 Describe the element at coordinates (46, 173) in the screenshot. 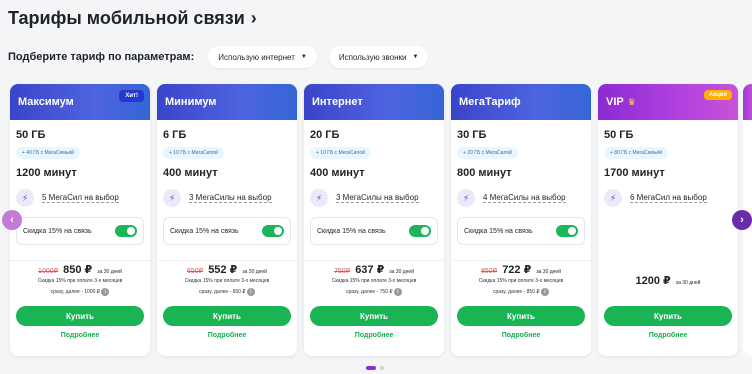

I see `minutes: 1200 минут` at that location.